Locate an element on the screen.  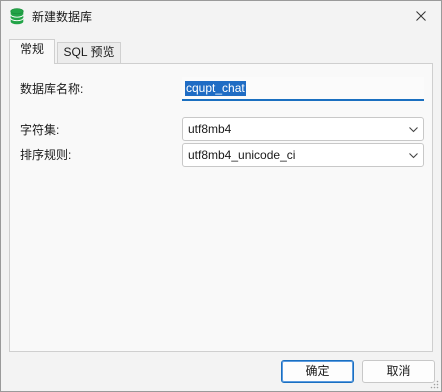
cancel-button: 取消 is located at coordinates (398, 371).